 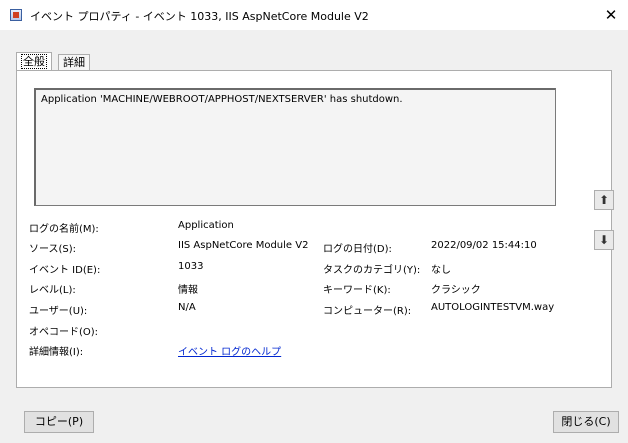 I want to click on previous-event-button: ⬆, so click(x=604, y=200).